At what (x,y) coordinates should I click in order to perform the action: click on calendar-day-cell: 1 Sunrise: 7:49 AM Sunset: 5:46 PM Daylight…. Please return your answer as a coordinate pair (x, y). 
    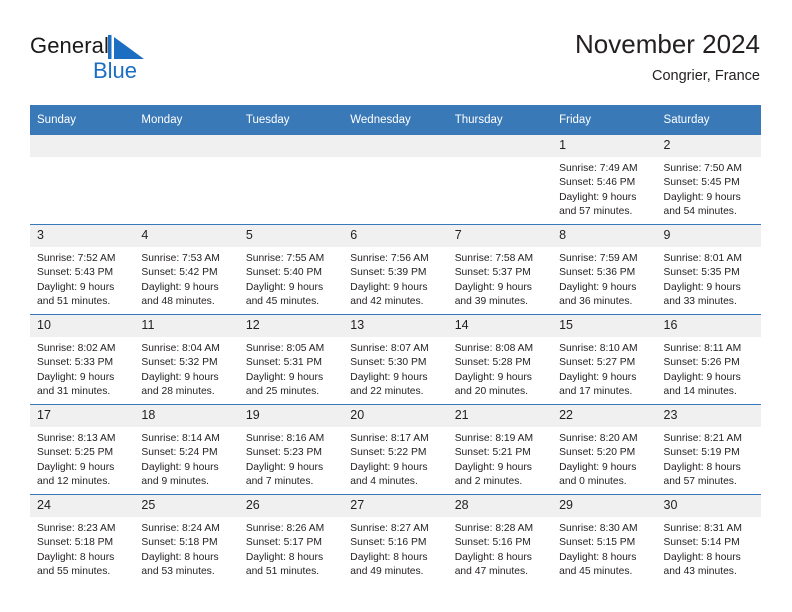
    Looking at the image, I should click on (604, 180).